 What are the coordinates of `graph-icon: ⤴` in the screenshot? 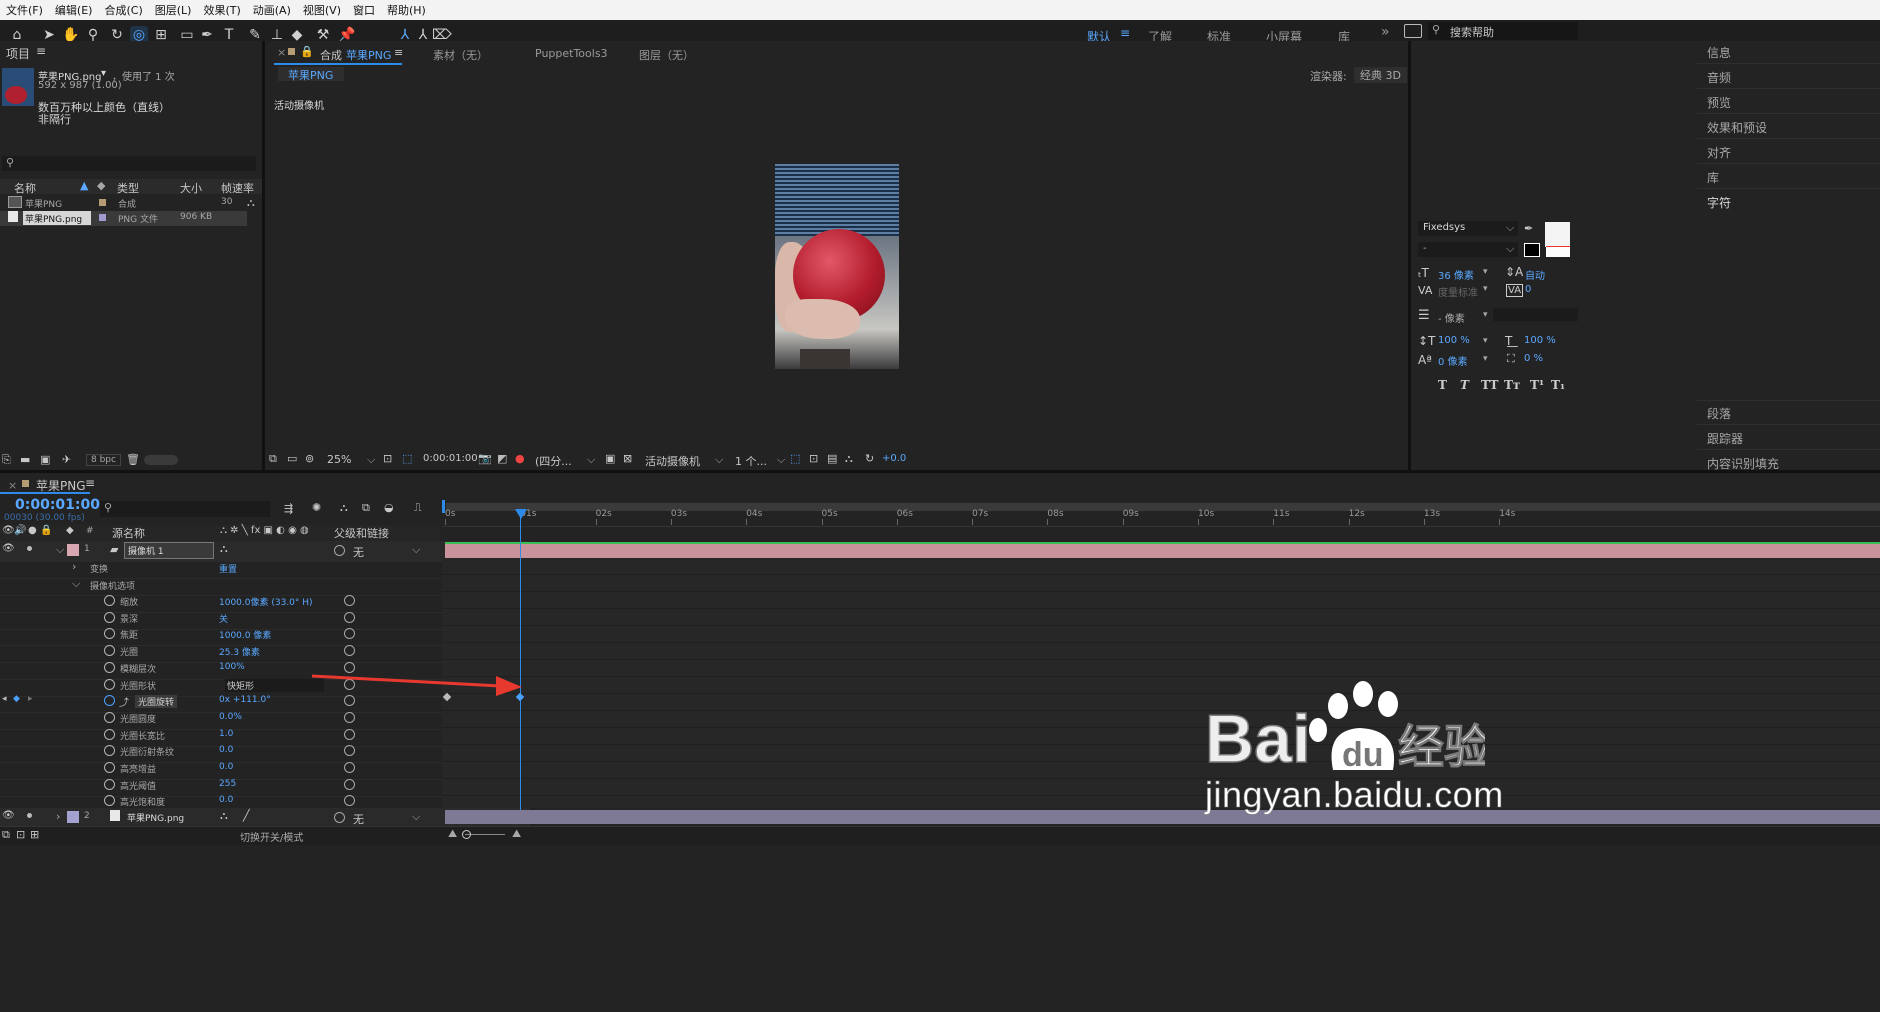 It's located at (124, 701).